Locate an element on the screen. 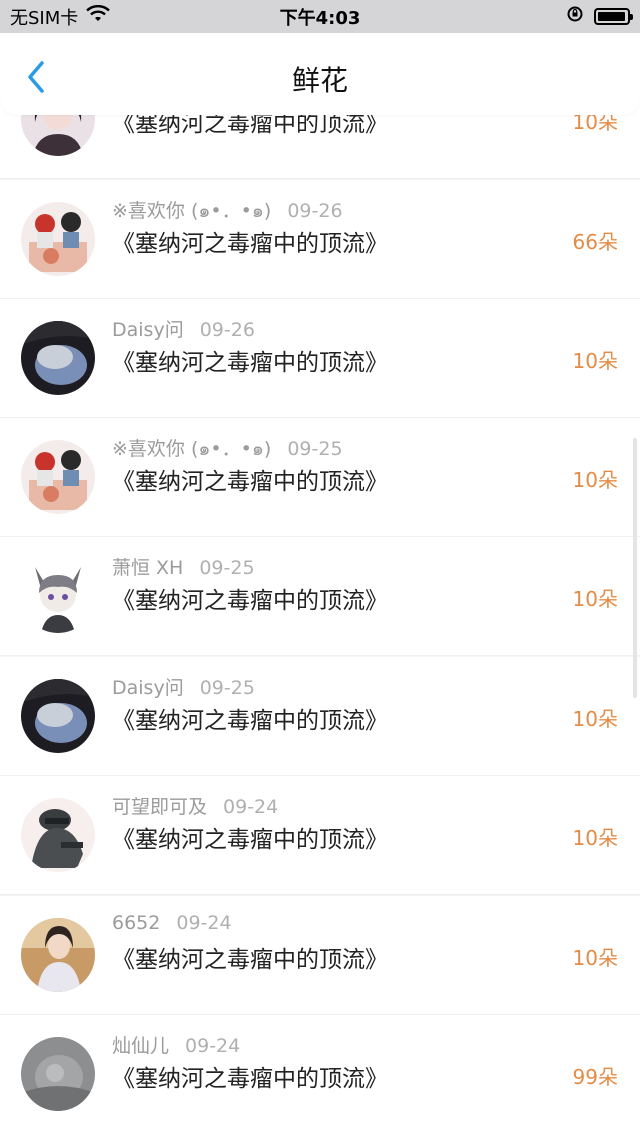 The image size is (640, 1138). sender-meta: 萧恒 XH 09-25 is located at coordinates (183, 566).